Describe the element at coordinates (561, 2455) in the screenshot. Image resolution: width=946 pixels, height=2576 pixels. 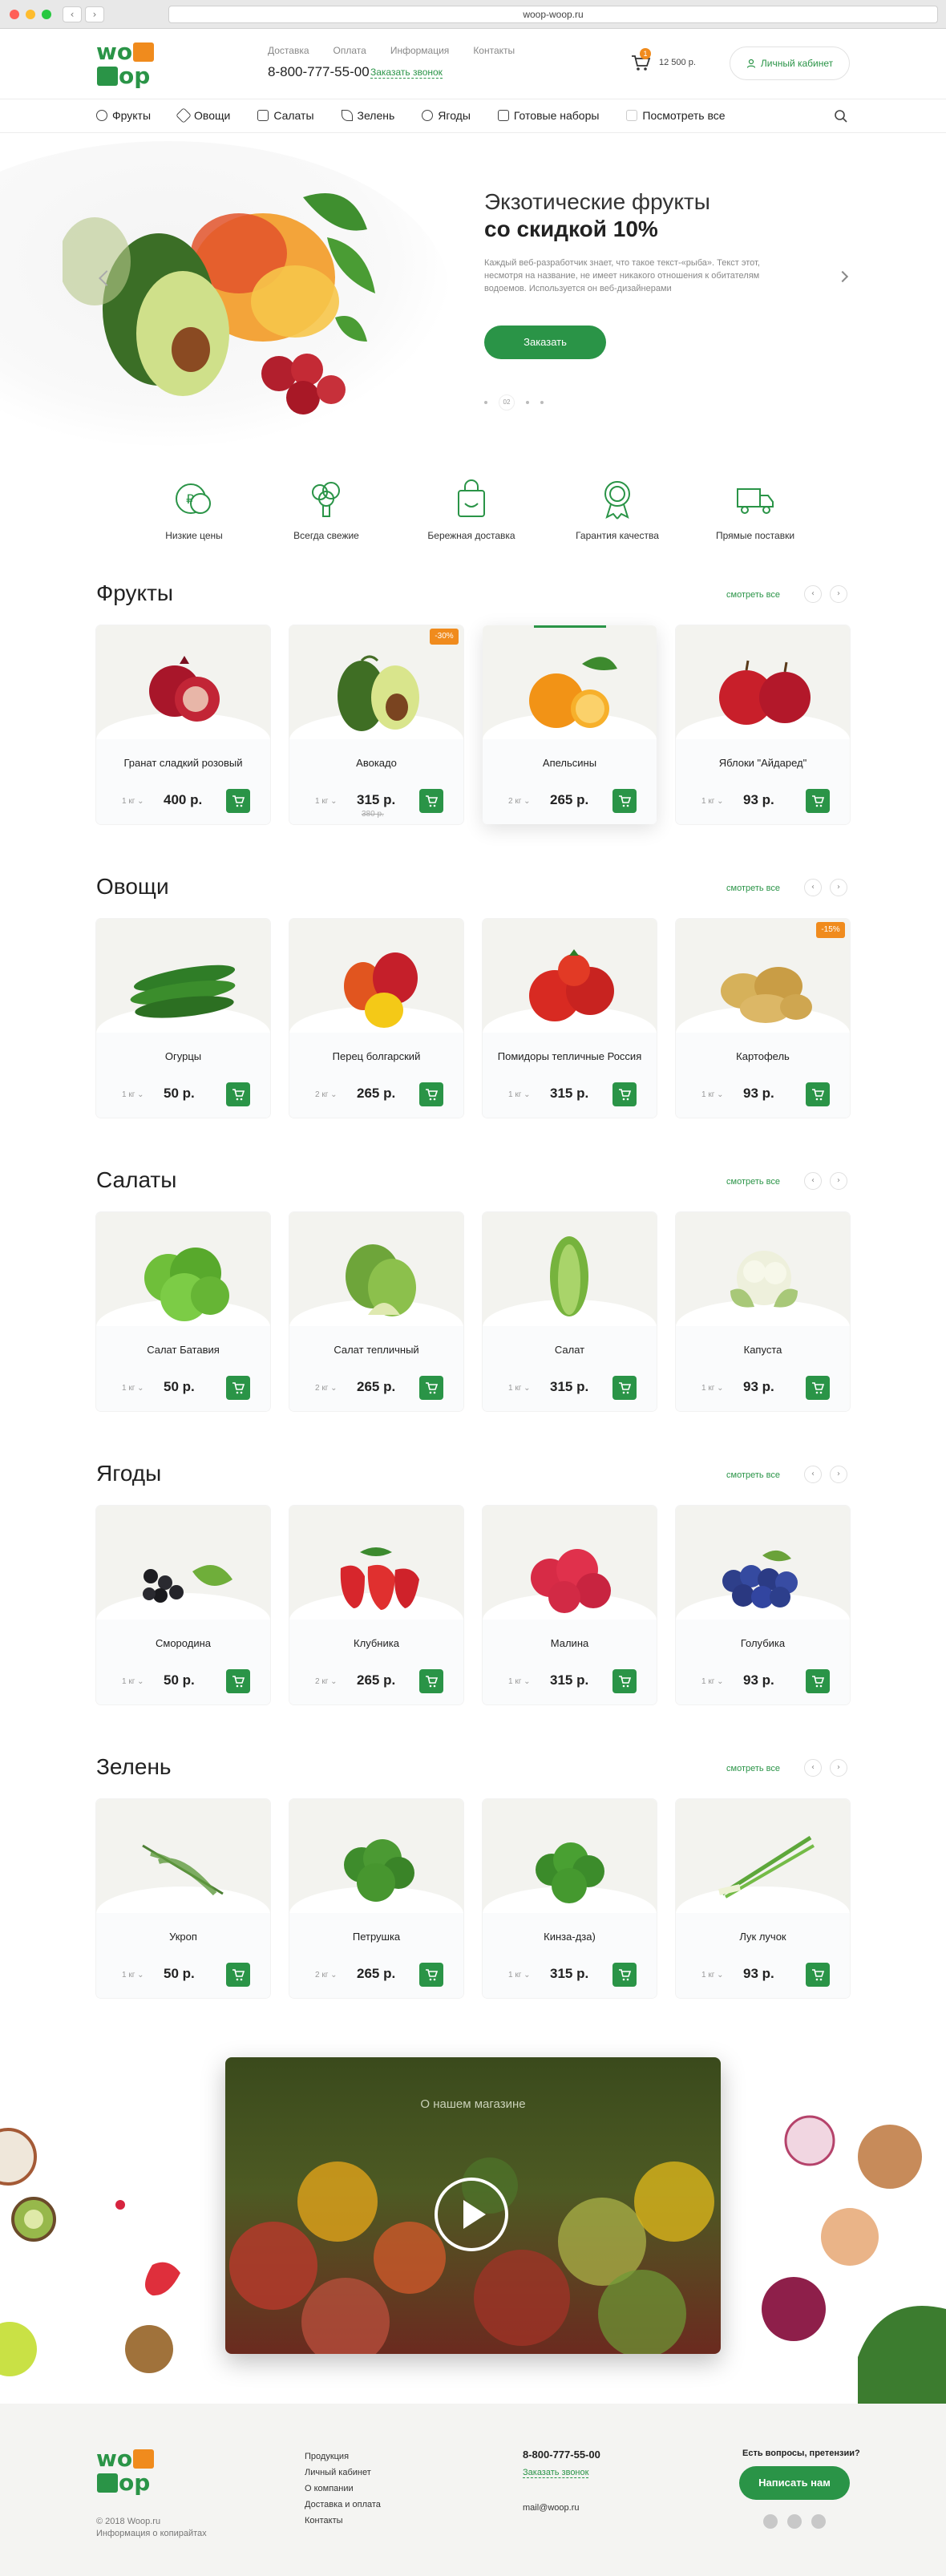
I see `footer-phone: 8-800-777-55-00` at that location.